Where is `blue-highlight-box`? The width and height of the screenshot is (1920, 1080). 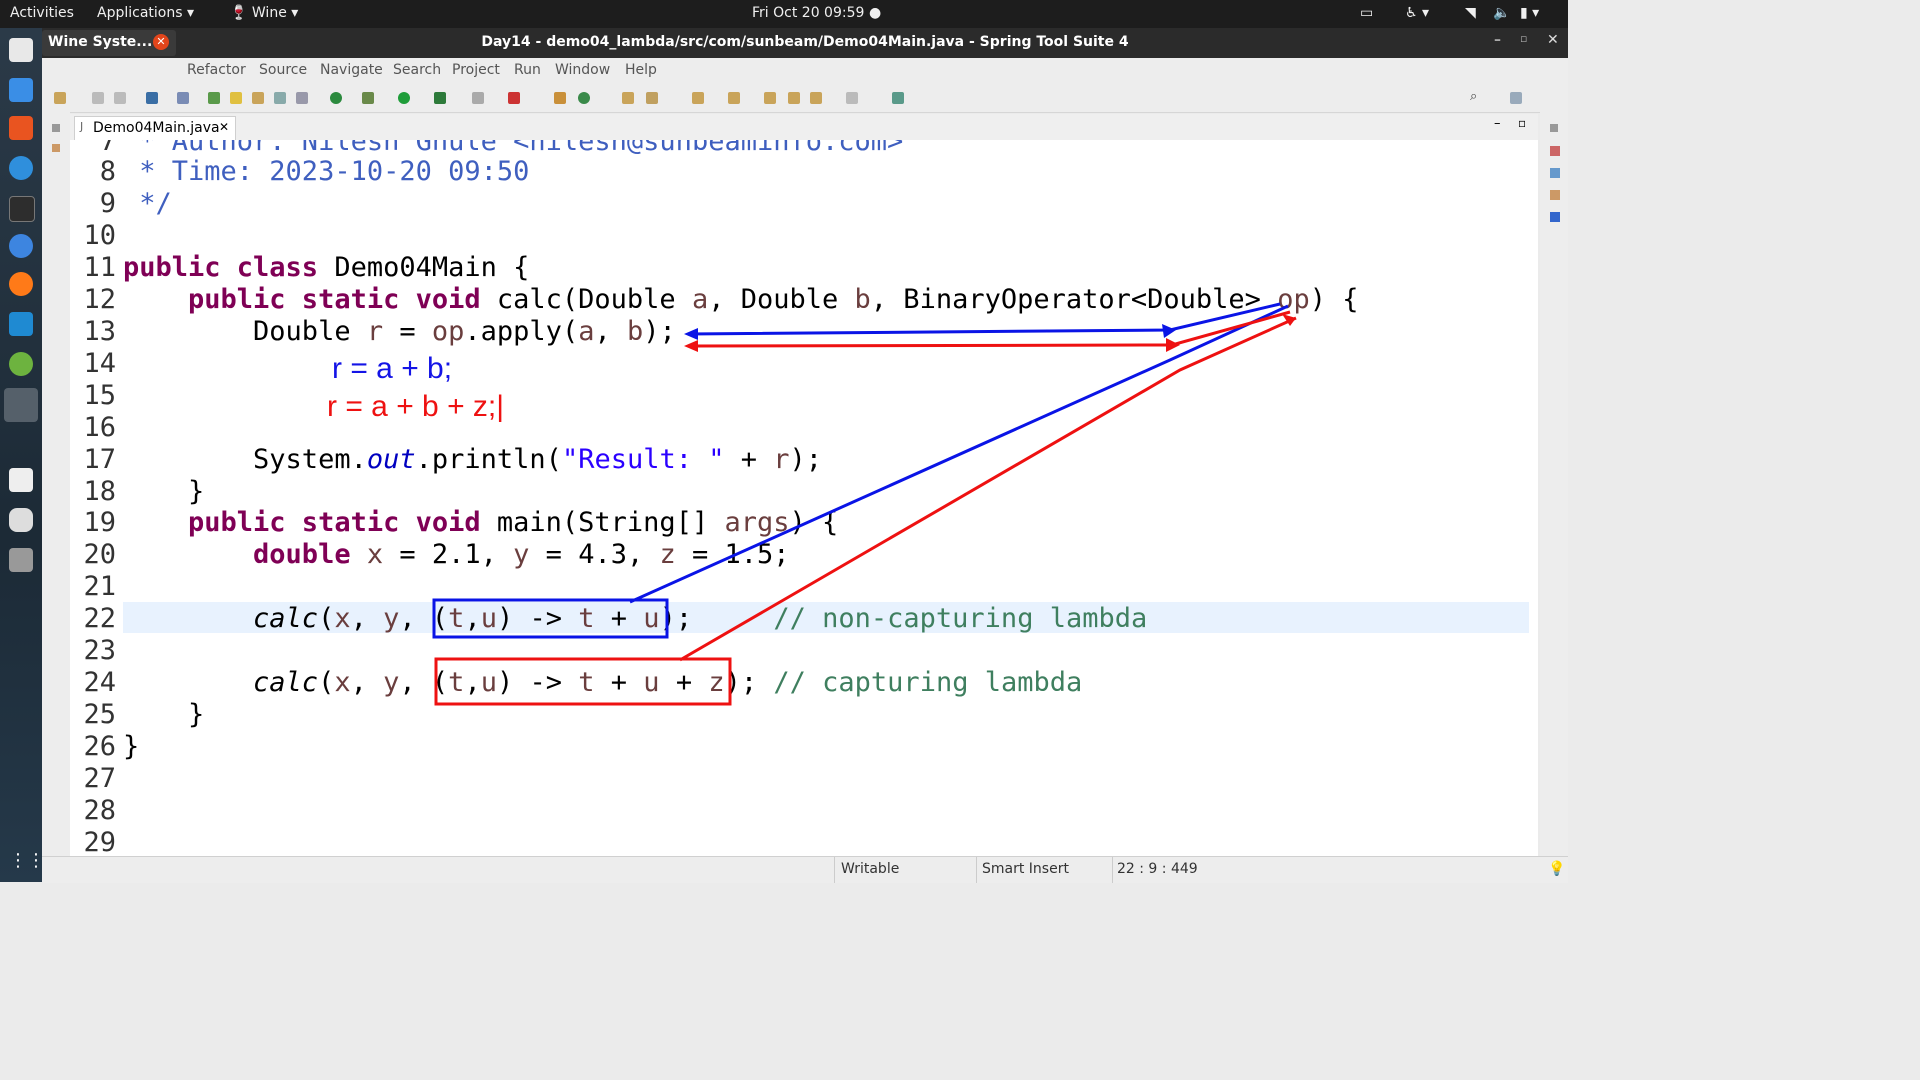
blue-highlight-box is located at coordinates (550, 618).